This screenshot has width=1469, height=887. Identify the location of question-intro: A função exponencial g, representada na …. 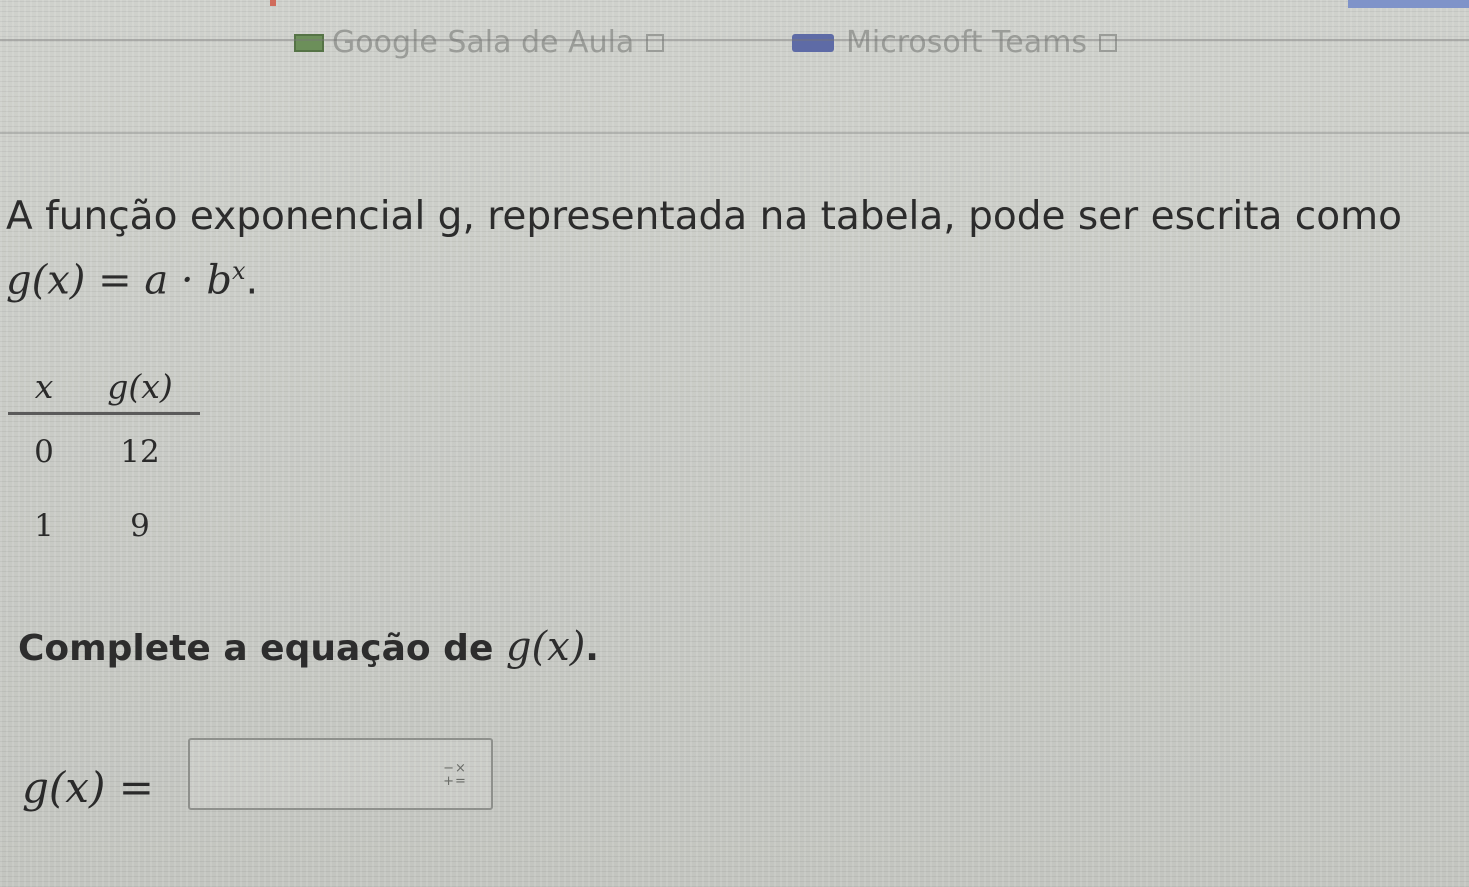
(704, 248).